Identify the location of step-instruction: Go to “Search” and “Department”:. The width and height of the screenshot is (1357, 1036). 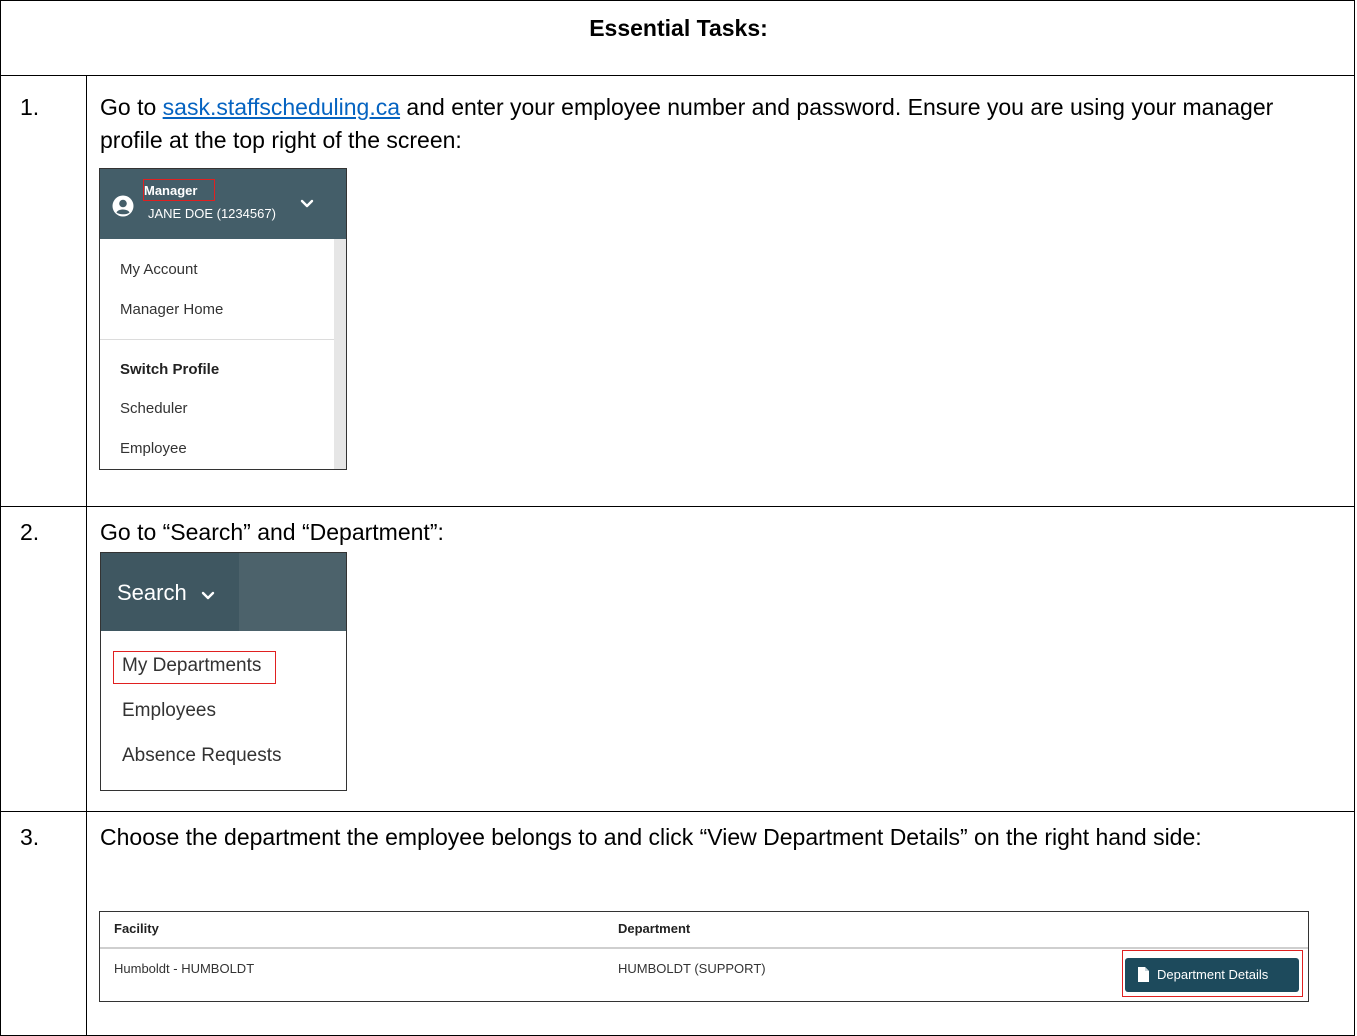
(272, 532).